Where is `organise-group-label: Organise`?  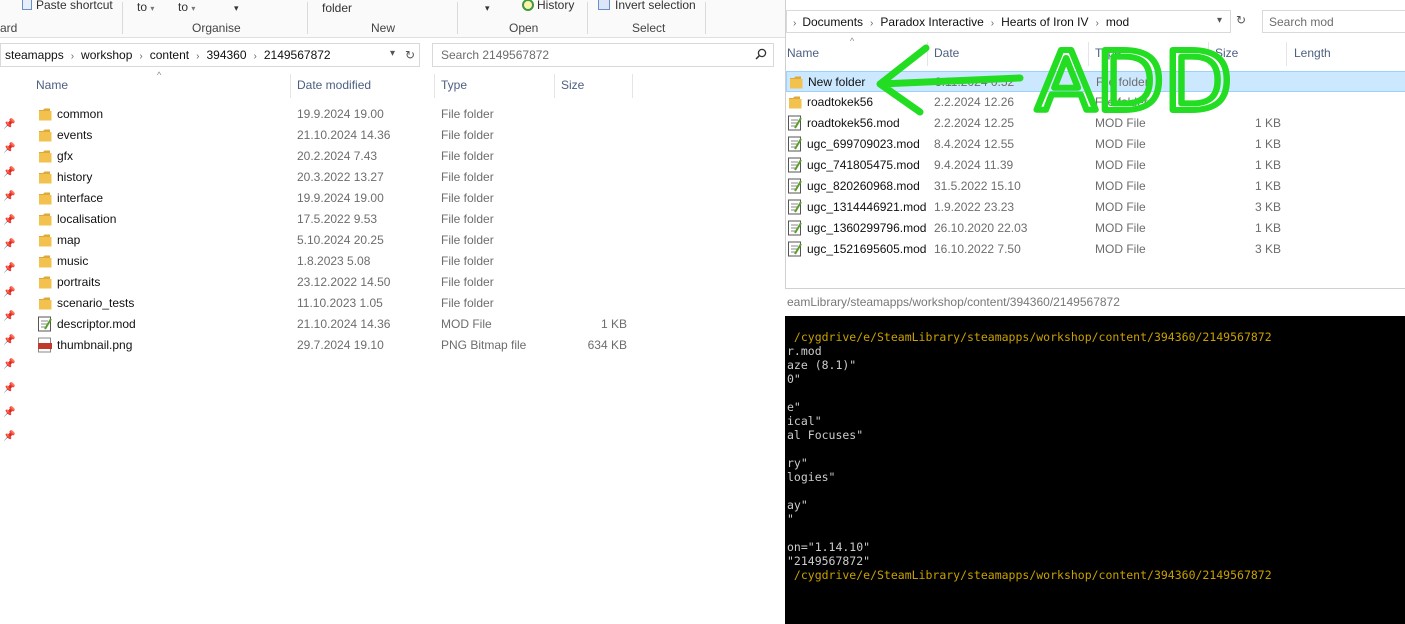 organise-group-label: Organise is located at coordinates (216, 28).